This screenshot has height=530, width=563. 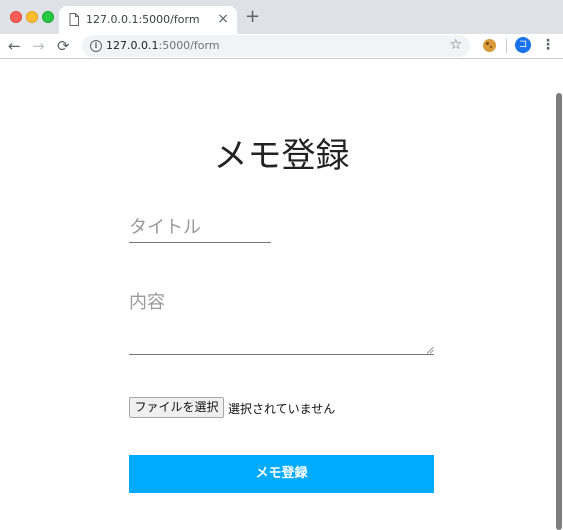 What do you see at coordinates (48, 17) in the screenshot?
I see `maximize-window-button` at bounding box center [48, 17].